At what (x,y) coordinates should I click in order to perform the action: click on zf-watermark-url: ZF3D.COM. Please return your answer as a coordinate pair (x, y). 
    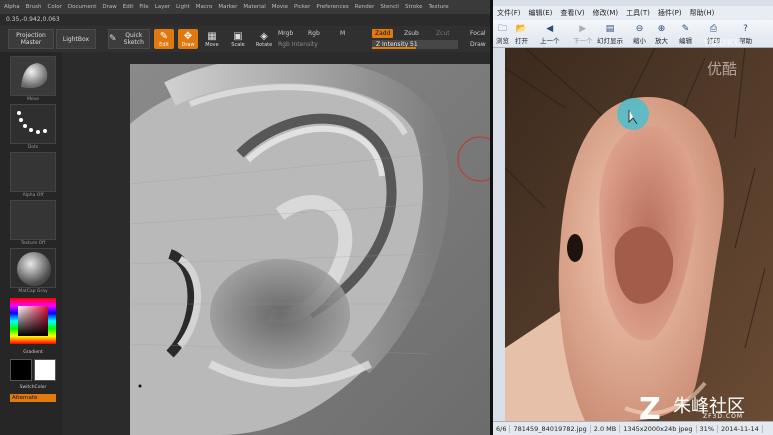
    Looking at the image, I should click on (723, 416).